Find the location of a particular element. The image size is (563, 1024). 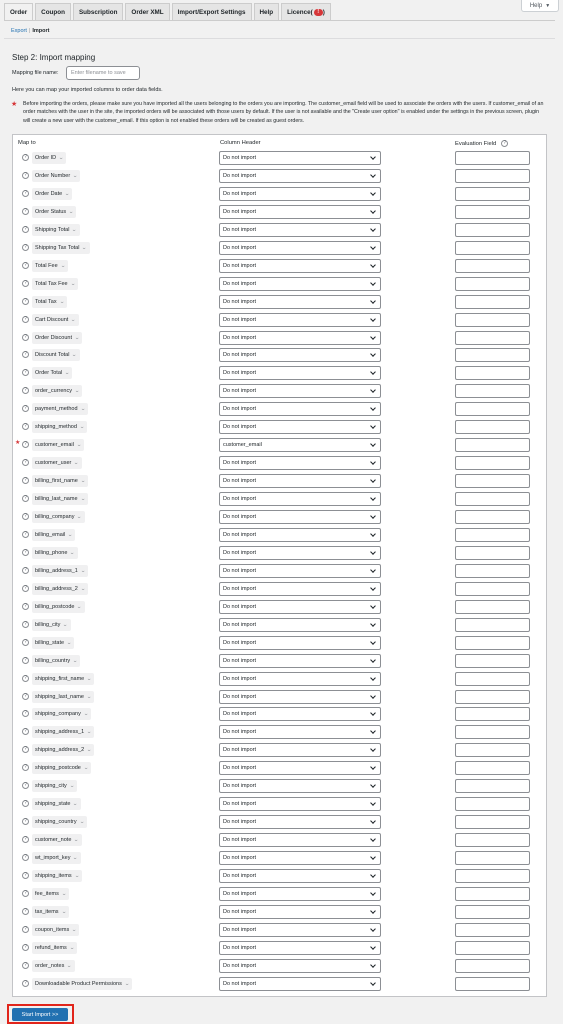

field-name-pill: billing_city ⌄ is located at coordinates (51, 624).